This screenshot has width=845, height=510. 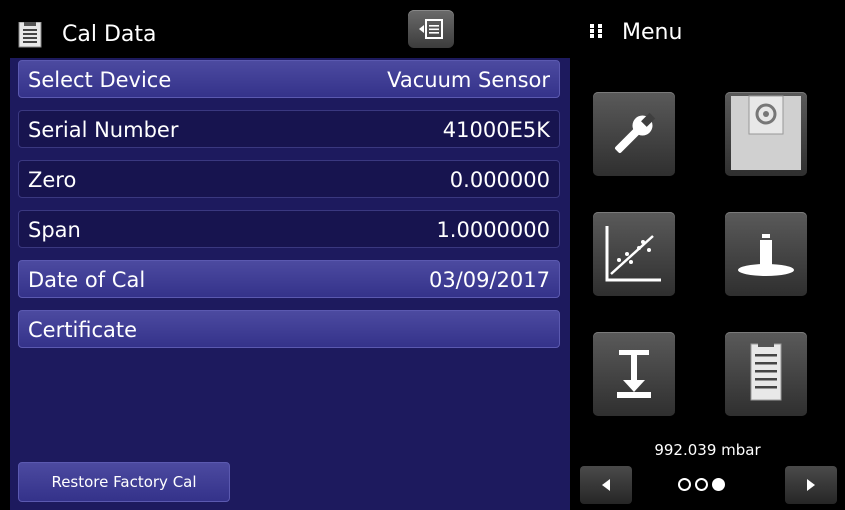 What do you see at coordinates (718, 484) in the screenshot?
I see `page-dot-active` at bounding box center [718, 484].